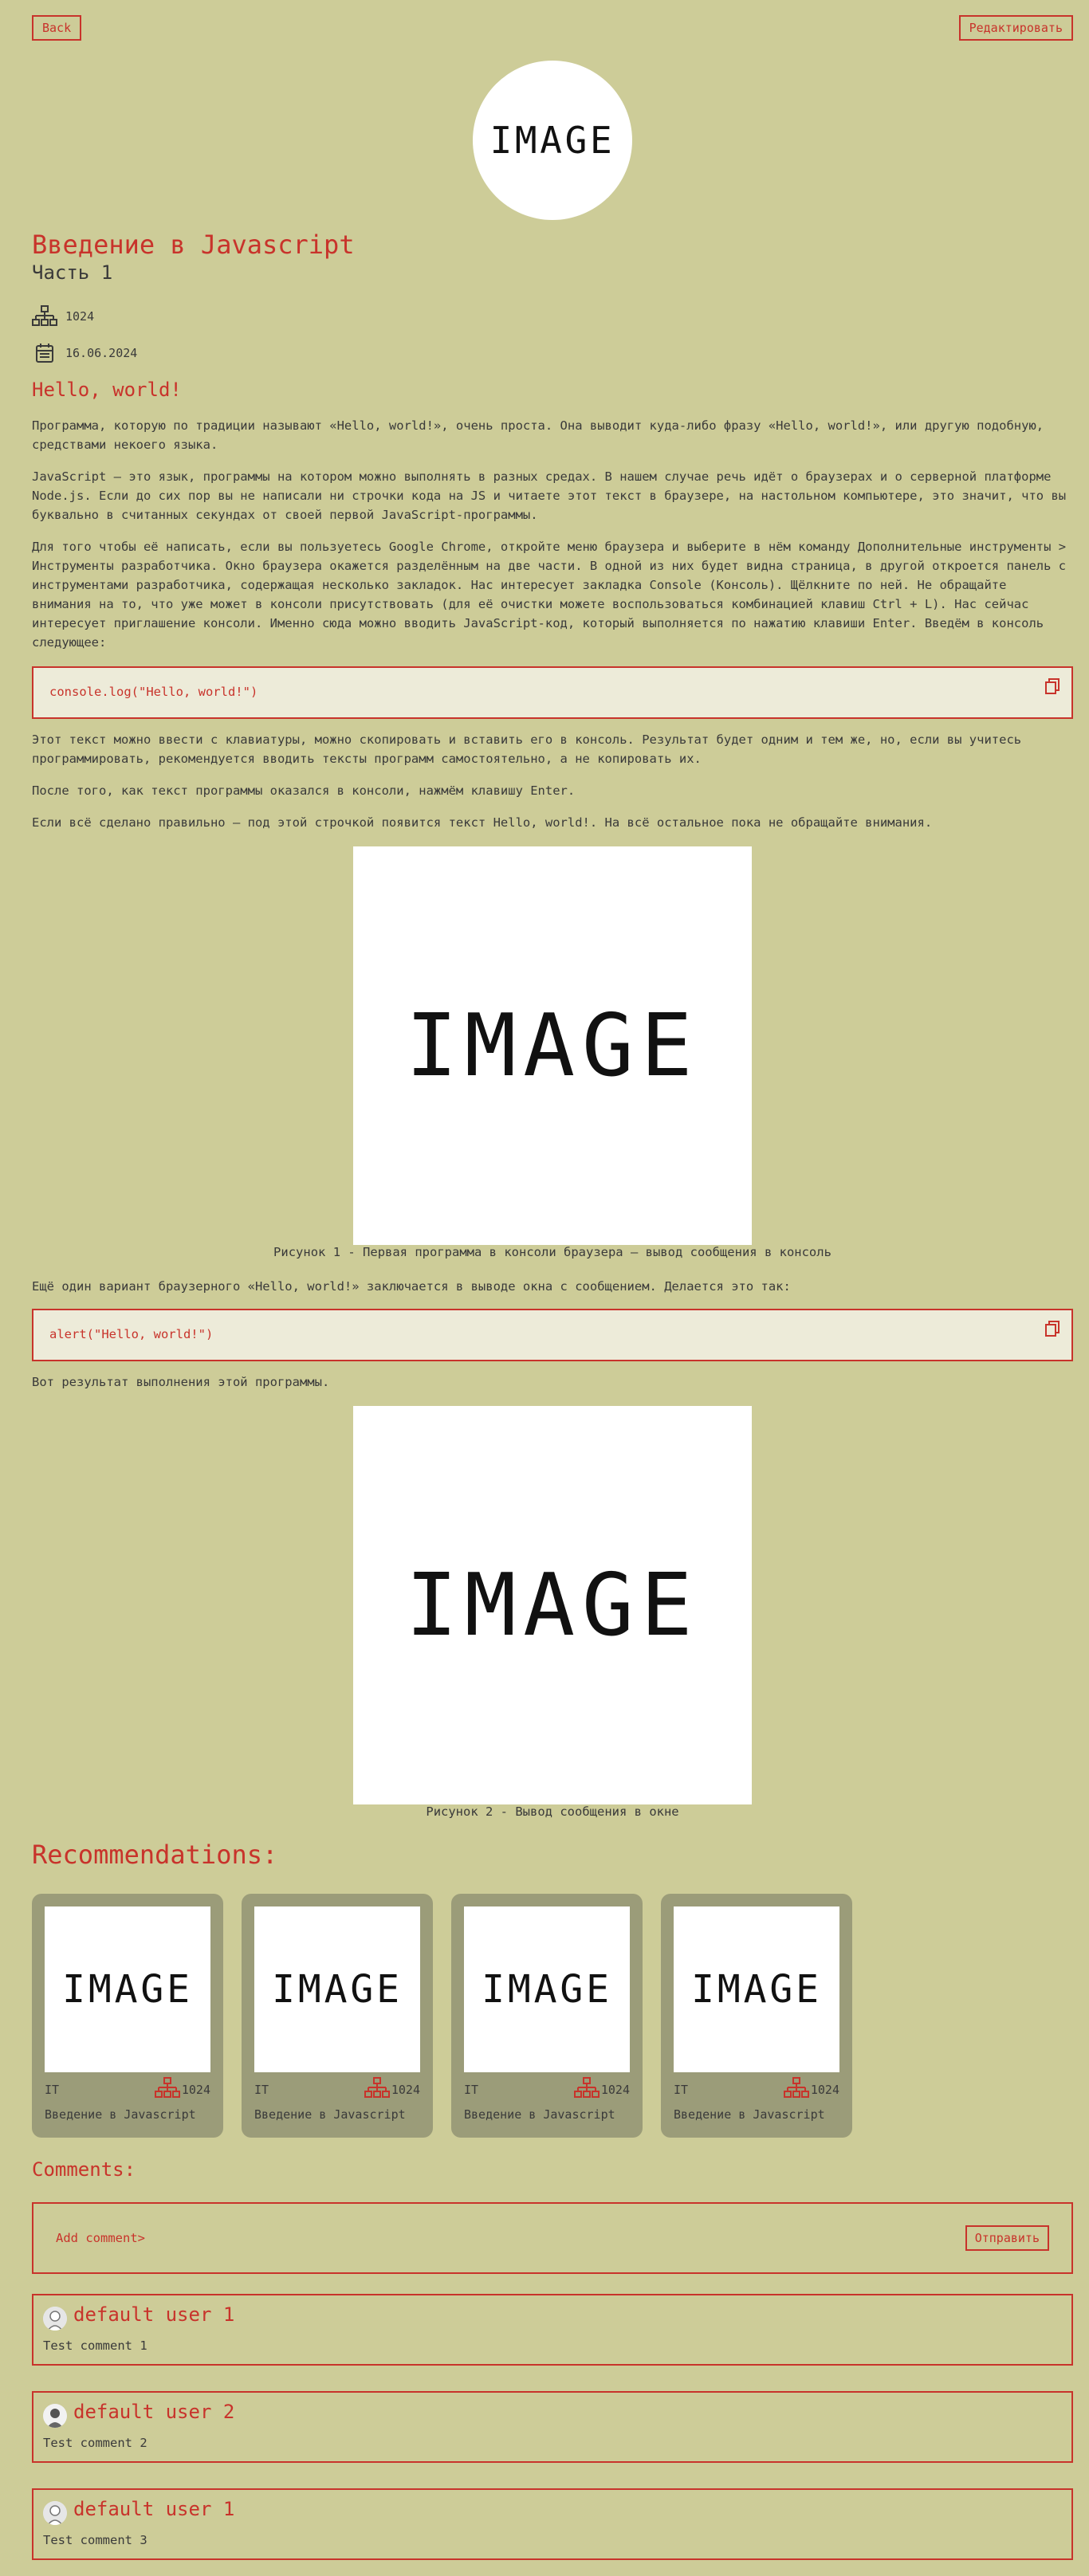 This screenshot has height=2576, width=1089. Describe the element at coordinates (1007, 2238) in the screenshot. I see `send-comment-button: Отправить` at that location.